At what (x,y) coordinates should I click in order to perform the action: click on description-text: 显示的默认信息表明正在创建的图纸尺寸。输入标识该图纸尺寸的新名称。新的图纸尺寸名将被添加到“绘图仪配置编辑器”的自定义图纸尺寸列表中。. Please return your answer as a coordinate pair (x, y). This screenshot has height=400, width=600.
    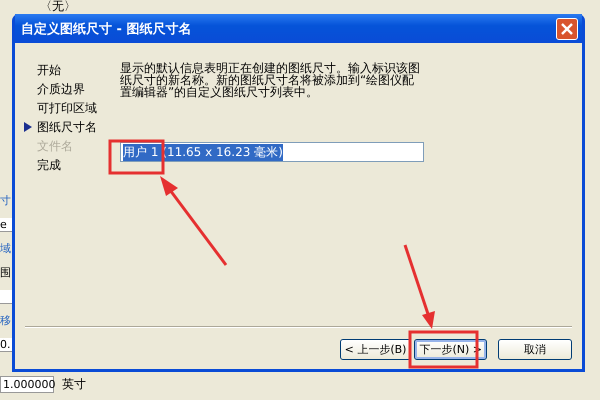
    Looking at the image, I should click on (270, 80).